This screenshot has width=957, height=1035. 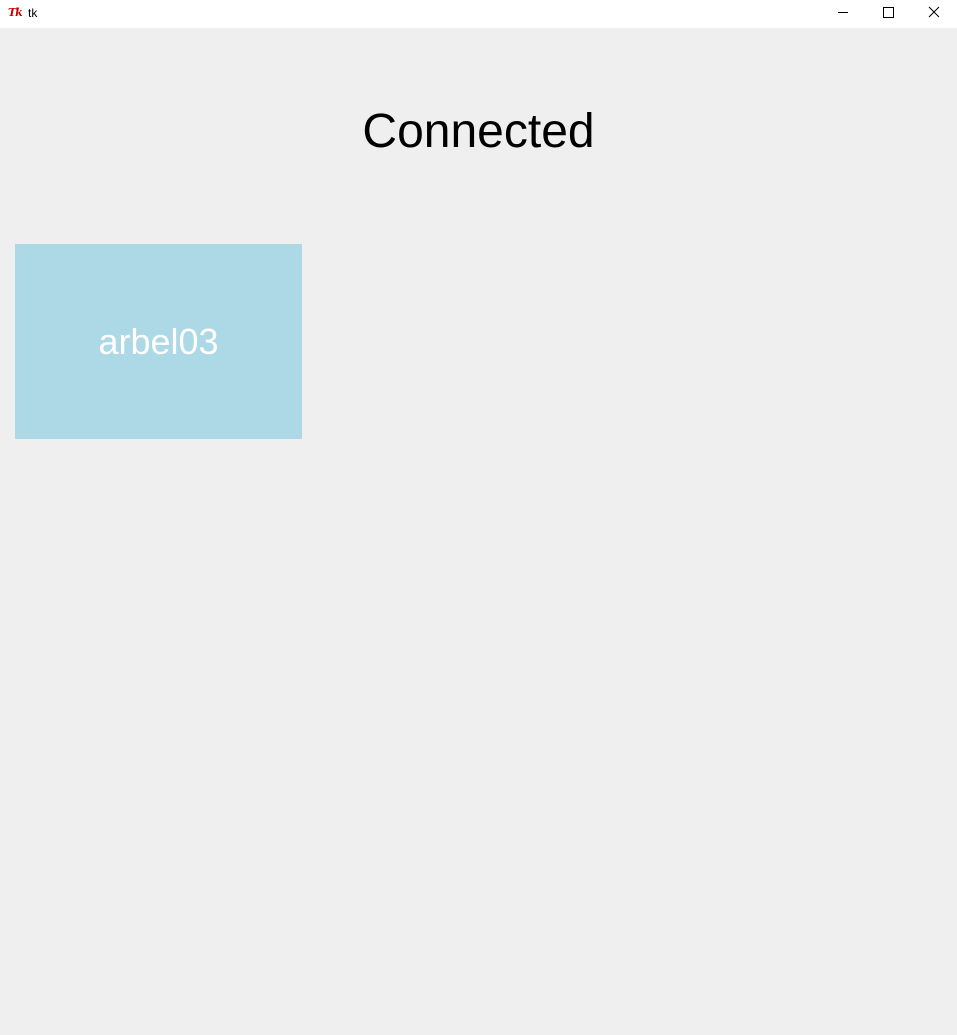 What do you see at coordinates (478, 14) in the screenshot?
I see `title-bar: Tk tk` at bounding box center [478, 14].